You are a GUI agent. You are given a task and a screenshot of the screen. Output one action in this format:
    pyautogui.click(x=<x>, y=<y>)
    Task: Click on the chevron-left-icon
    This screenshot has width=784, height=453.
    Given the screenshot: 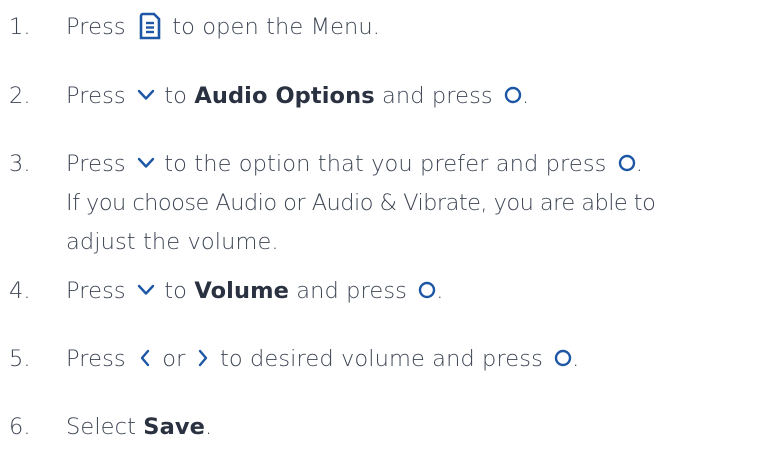 What is the action you would take?
    pyautogui.click(x=145, y=358)
    